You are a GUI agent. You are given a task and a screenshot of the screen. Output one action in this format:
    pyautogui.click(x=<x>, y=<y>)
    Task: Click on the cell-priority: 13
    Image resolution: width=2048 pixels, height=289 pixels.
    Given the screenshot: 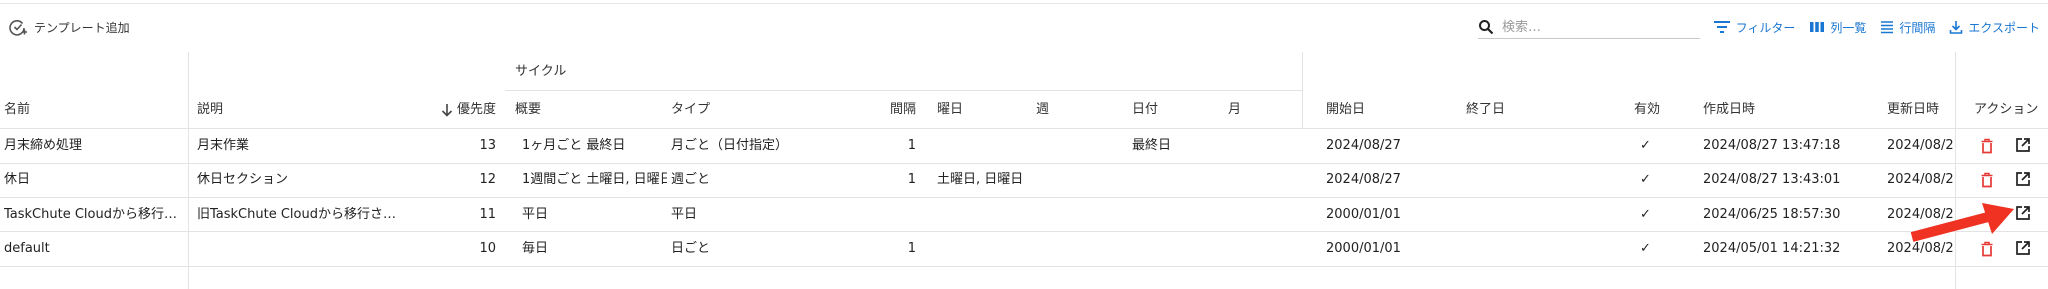 What is the action you would take?
    pyautogui.click(x=487, y=145)
    